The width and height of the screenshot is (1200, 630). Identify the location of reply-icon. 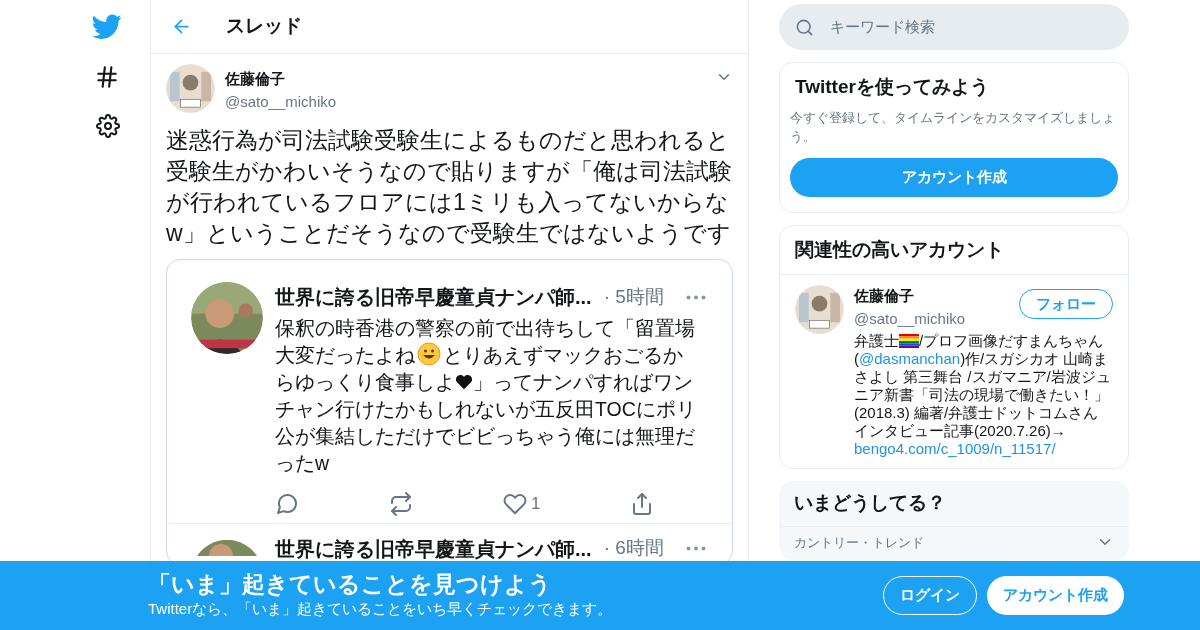
(287, 503).